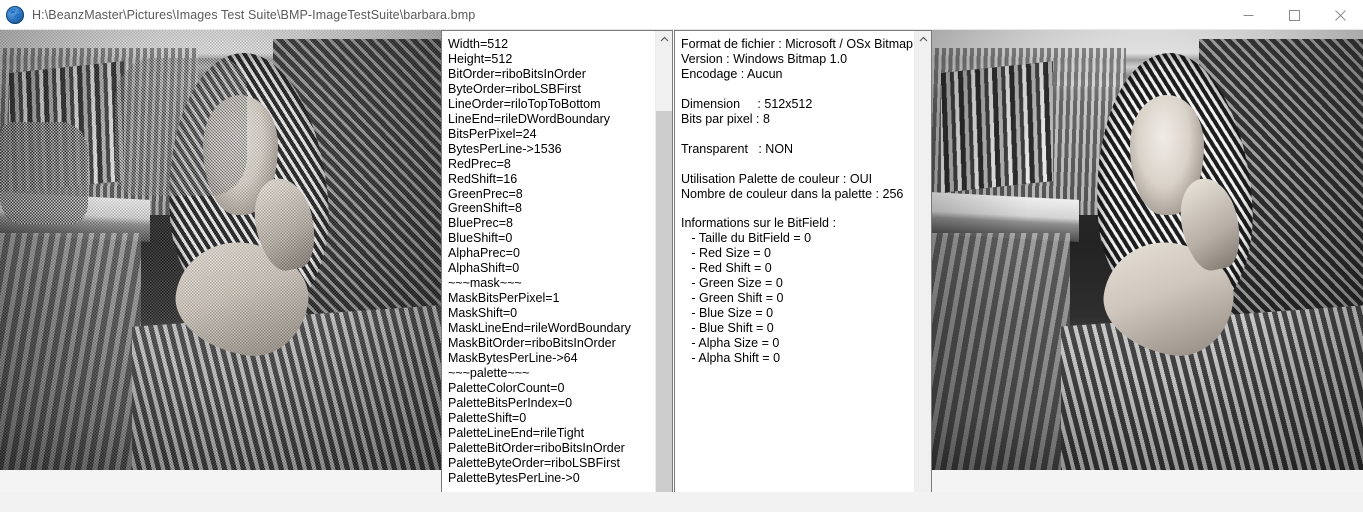  Describe the element at coordinates (505, 148) in the screenshot. I see `raw-property-line: BytesPerLine->1536` at that location.